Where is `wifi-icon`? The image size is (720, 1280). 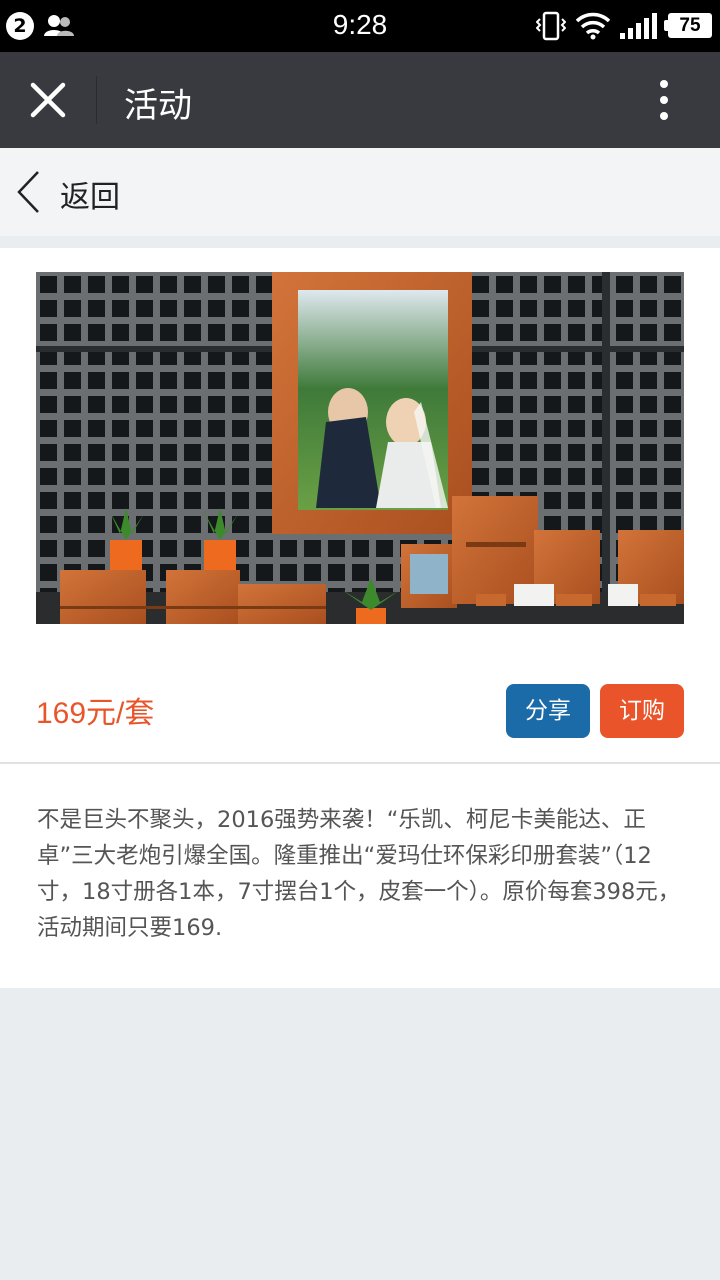 wifi-icon is located at coordinates (593, 26).